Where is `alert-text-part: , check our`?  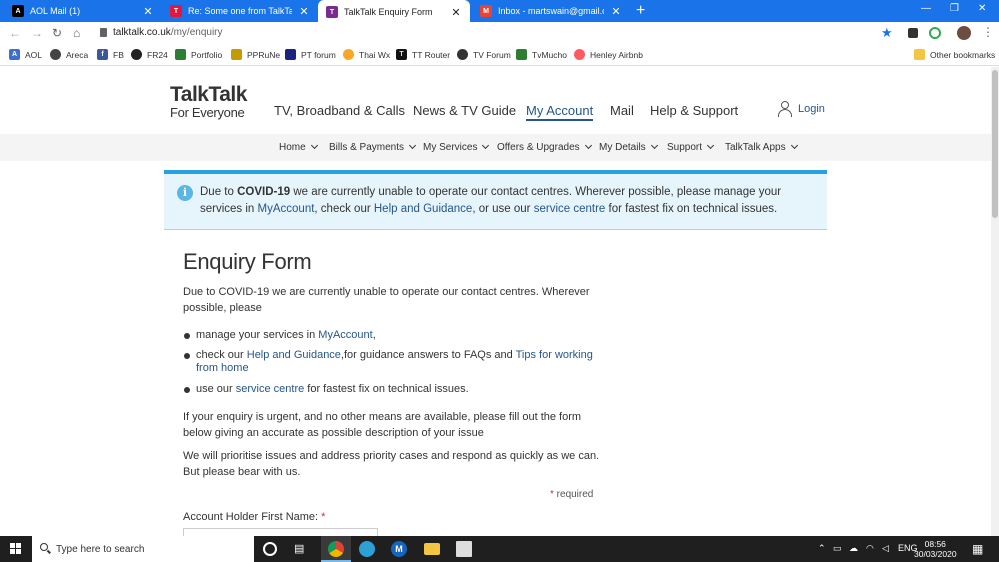
alert-text-part: , check our is located at coordinates (344, 208).